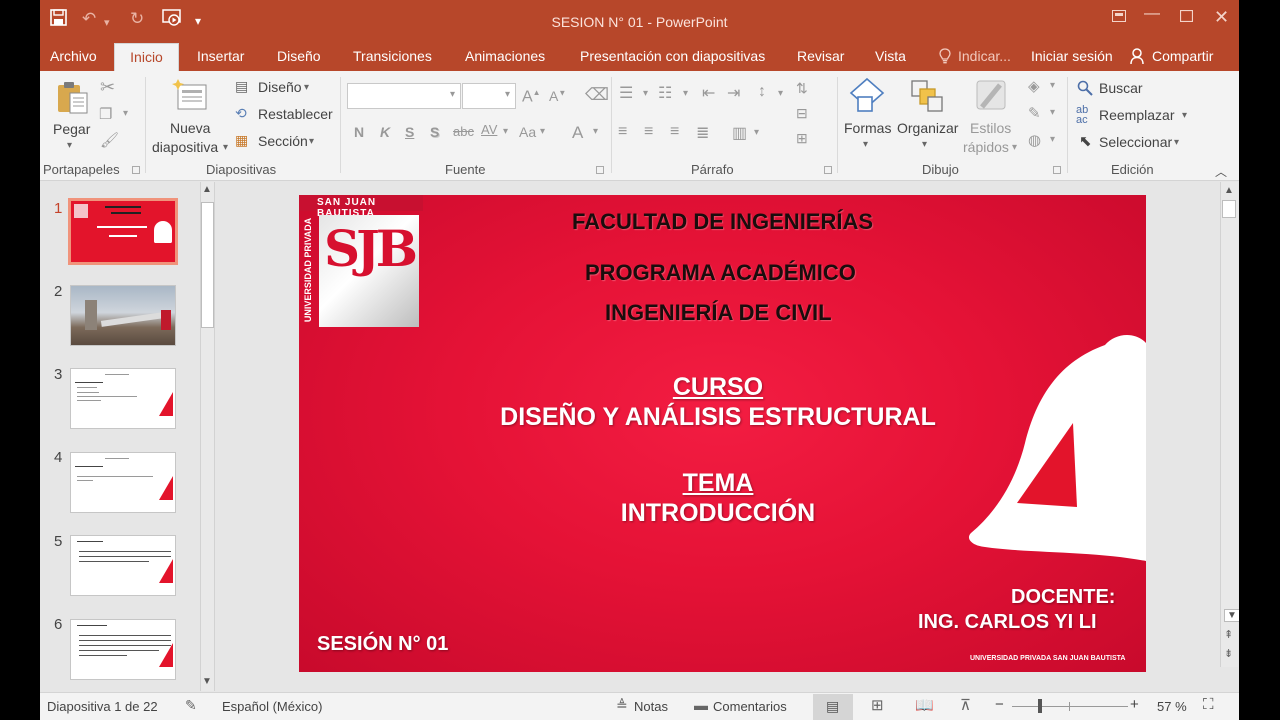 The height and width of the screenshot is (720, 1280). What do you see at coordinates (927, 128) in the screenshot?
I see `arrange-button: Organizar` at bounding box center [927, 128].